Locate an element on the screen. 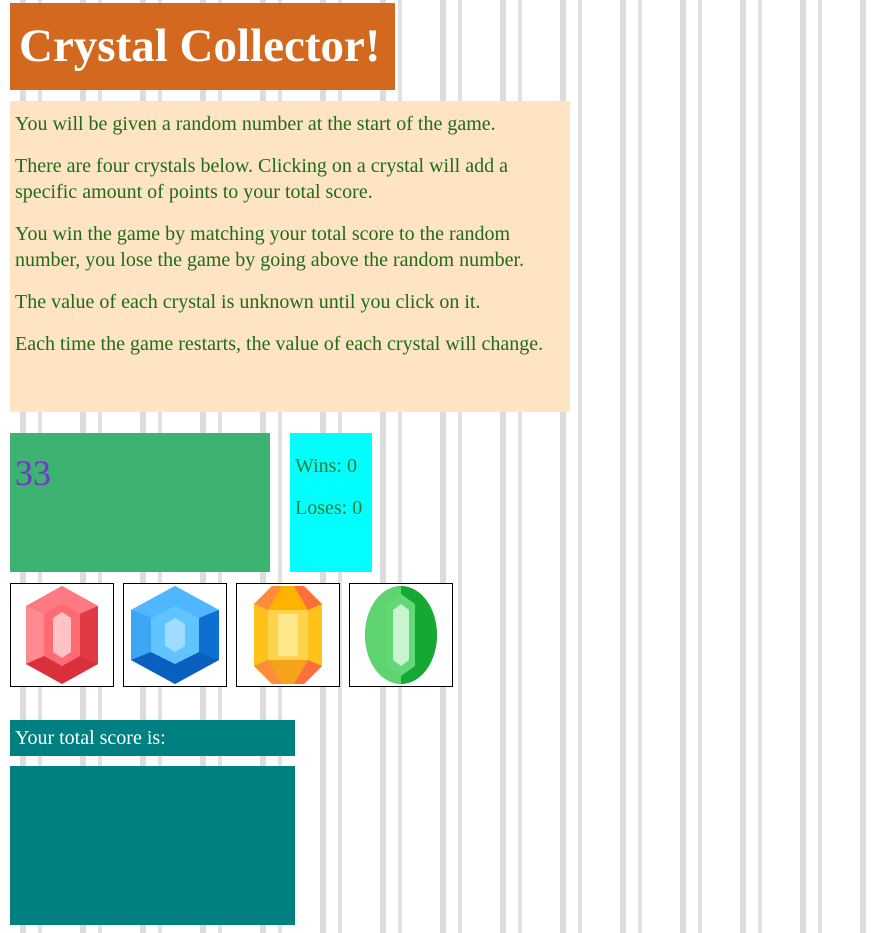  blue-crystal-icon is located at coordinates (175, 635).